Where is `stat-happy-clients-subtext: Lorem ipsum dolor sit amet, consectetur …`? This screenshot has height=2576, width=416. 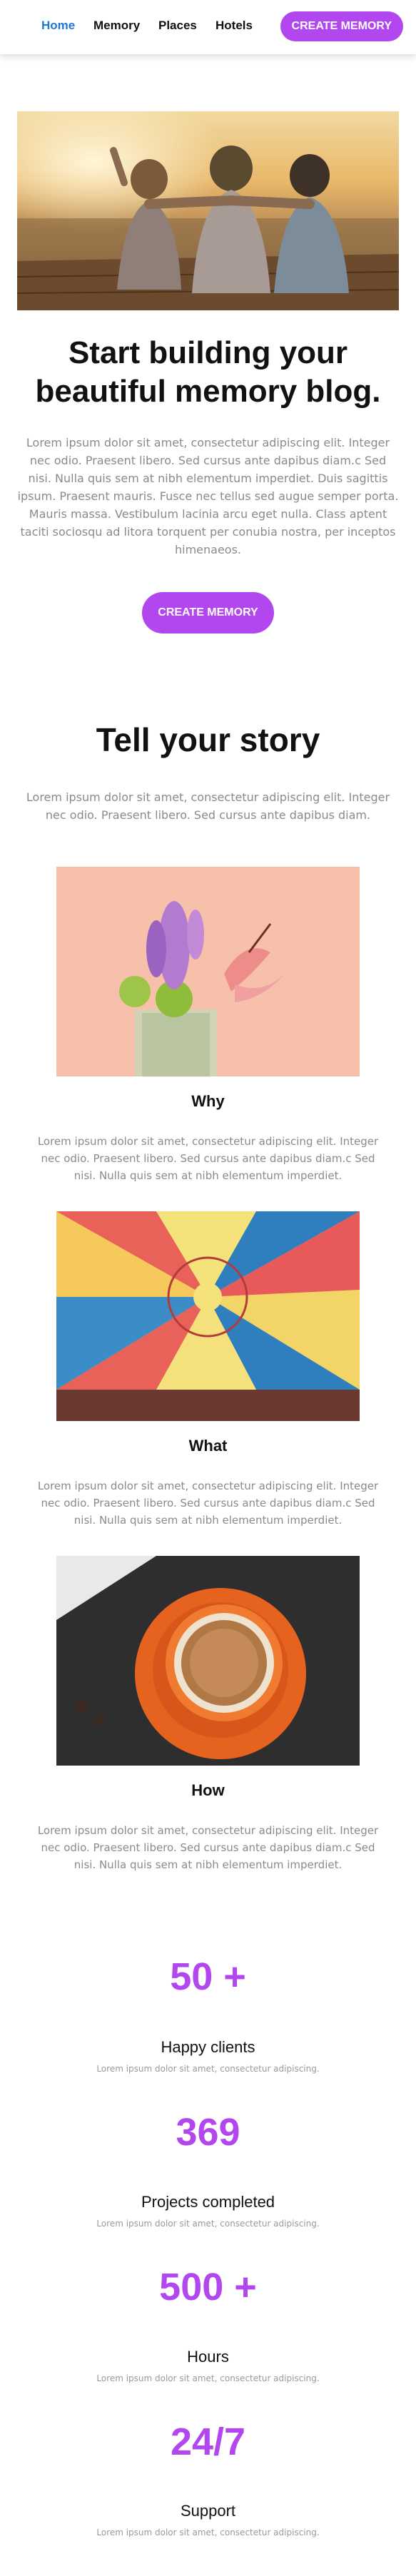
stat-happy-clients-subtext: Lorem ipsum dolor sit amet, consectetur … is located at coordinates (208, 2069).